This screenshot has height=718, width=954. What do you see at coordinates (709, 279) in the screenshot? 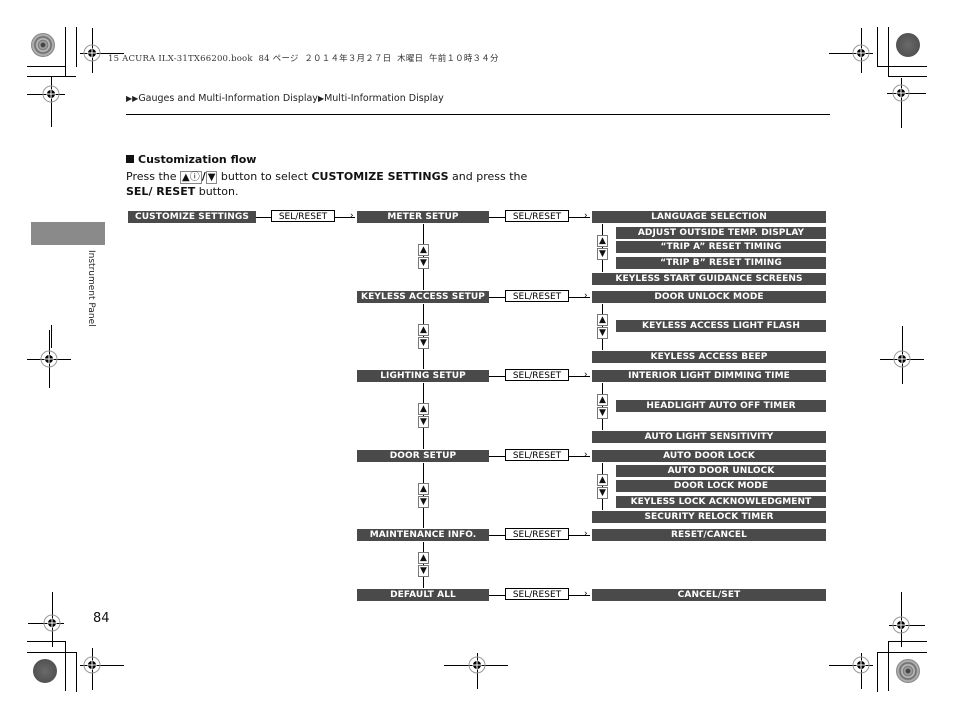
I see `setting-item-box: KEYLESS START GUIDANCE SCREENS` at bounding box center [709, 279].